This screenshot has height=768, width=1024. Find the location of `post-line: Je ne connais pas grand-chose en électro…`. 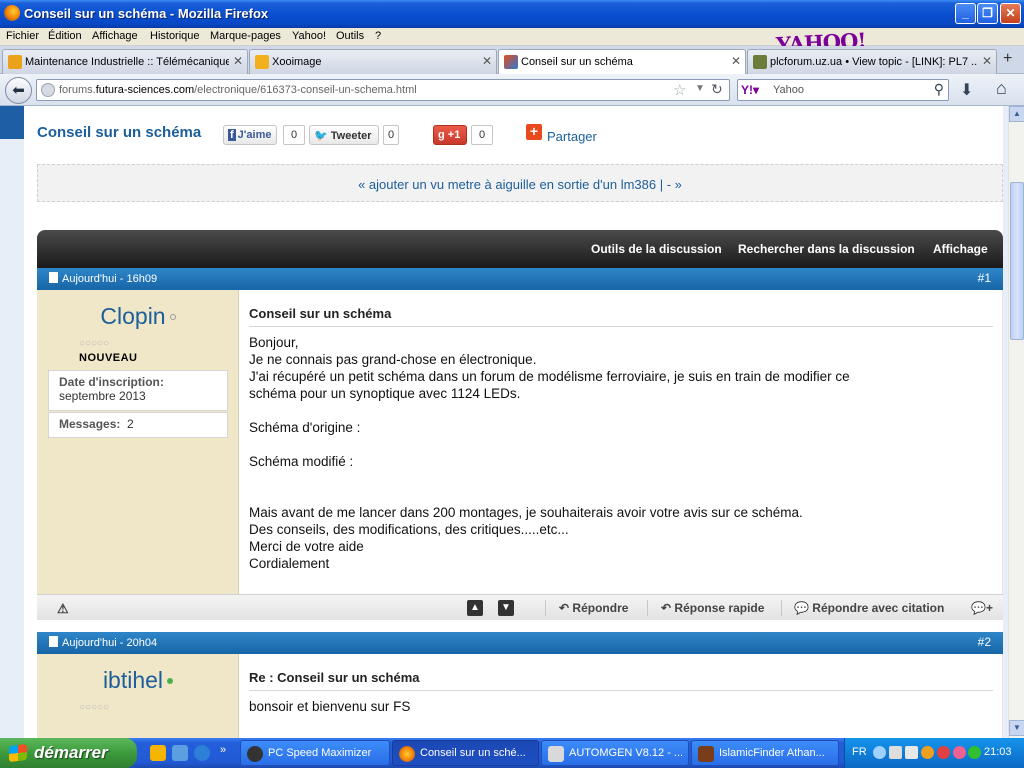

post-line: Je ne connais pas grand-chose en électro… is located at coordinates (393, 359).